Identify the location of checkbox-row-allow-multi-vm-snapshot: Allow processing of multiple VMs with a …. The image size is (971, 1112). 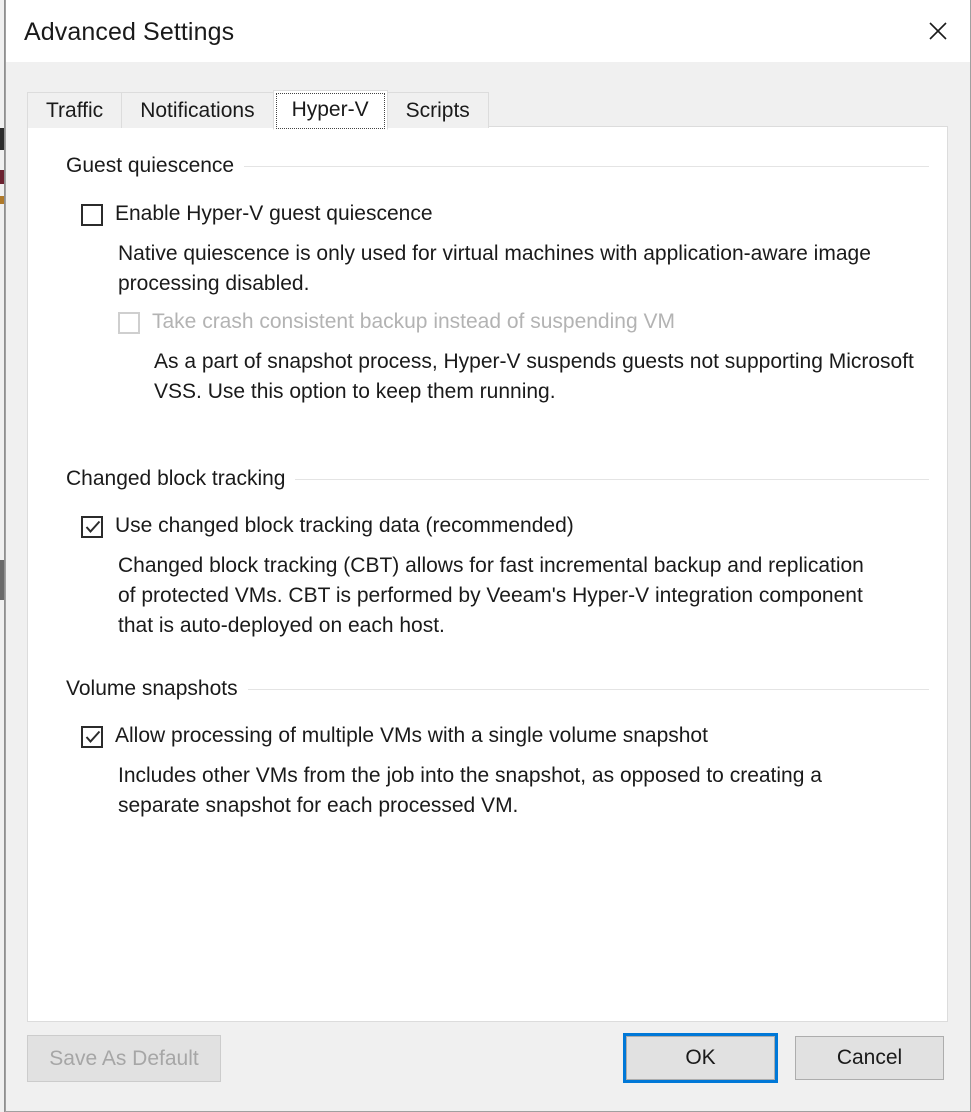
(505, 736).